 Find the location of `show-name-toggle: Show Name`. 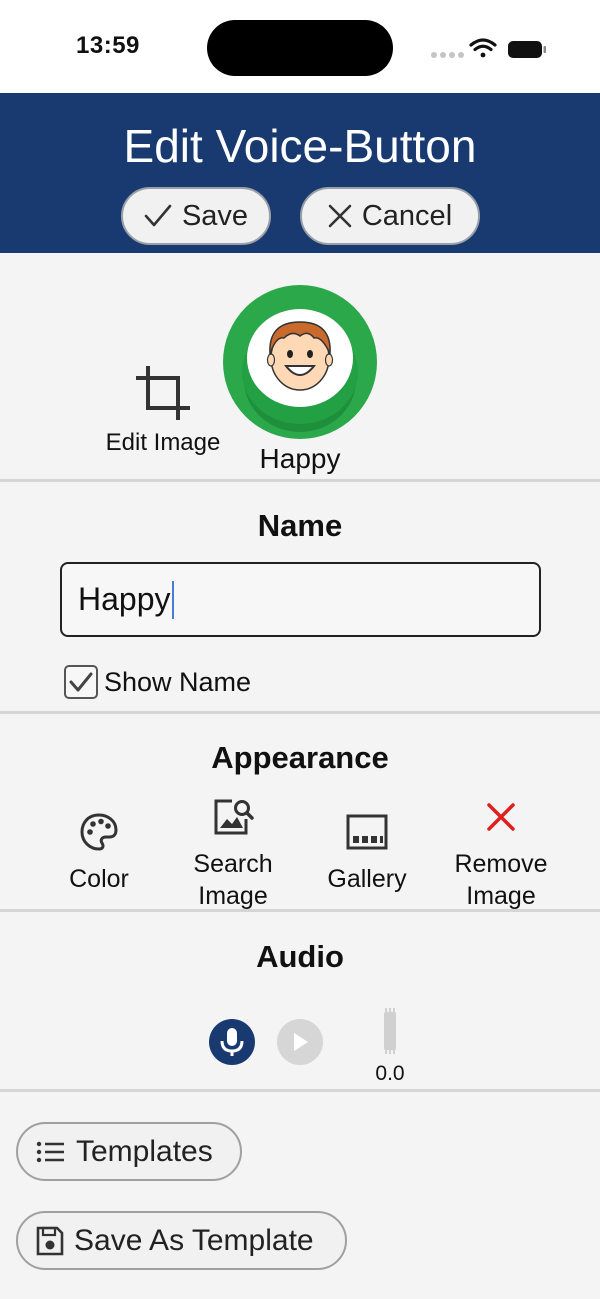

show-name-toggle: Show Name is located at coordinates (157, 682).